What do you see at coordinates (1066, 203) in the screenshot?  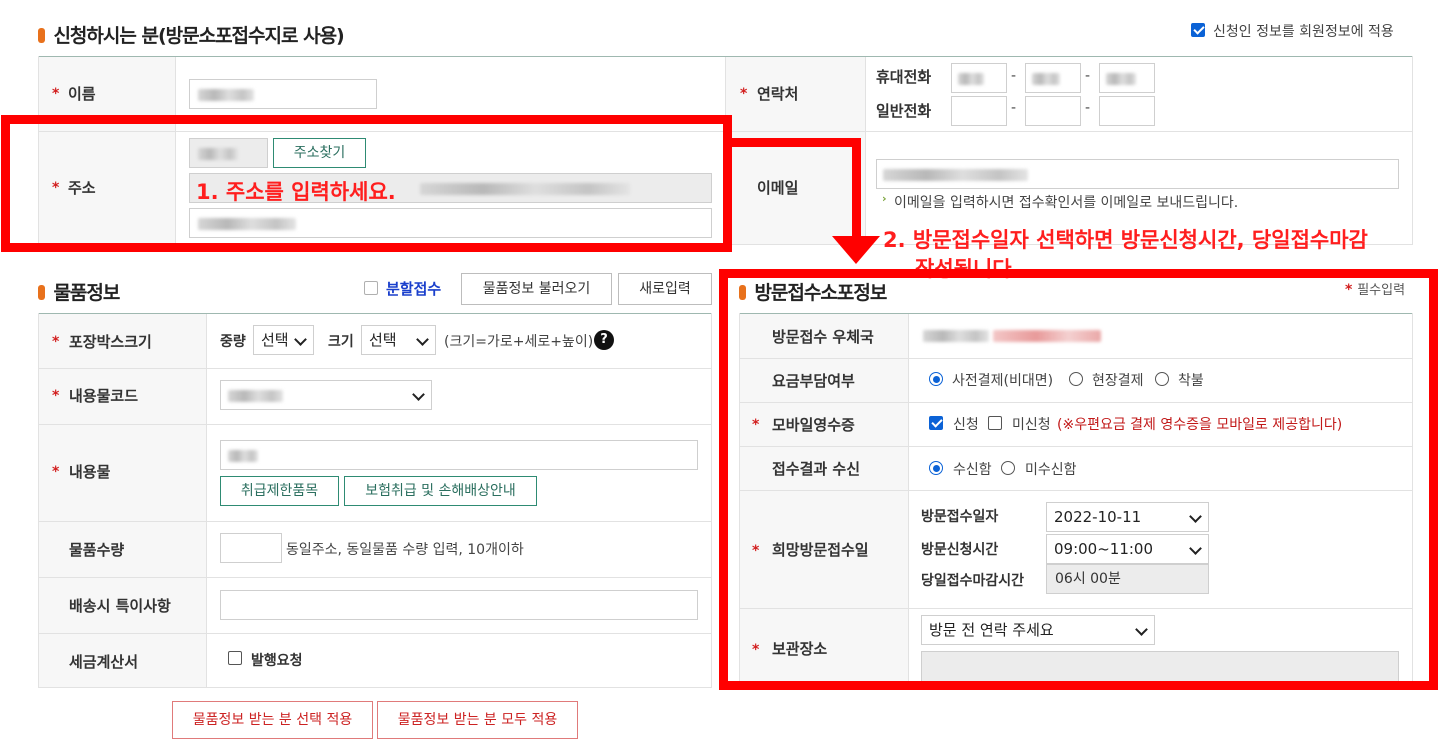 I see `email-note: 이메일을 입력하시면 접수확인서를 이메일로 보내드립니다.` at bounding box center [1066, 203].